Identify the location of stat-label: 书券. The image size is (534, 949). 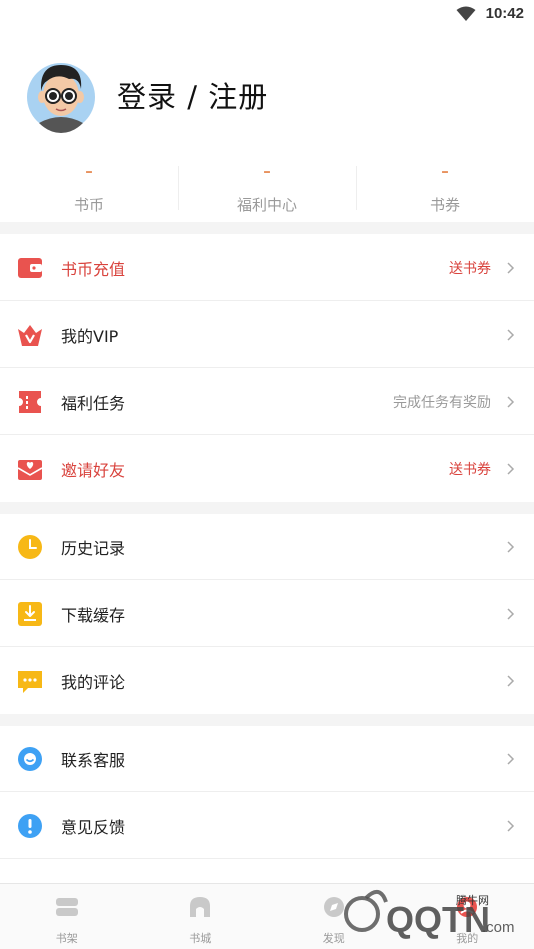
(444, 205).